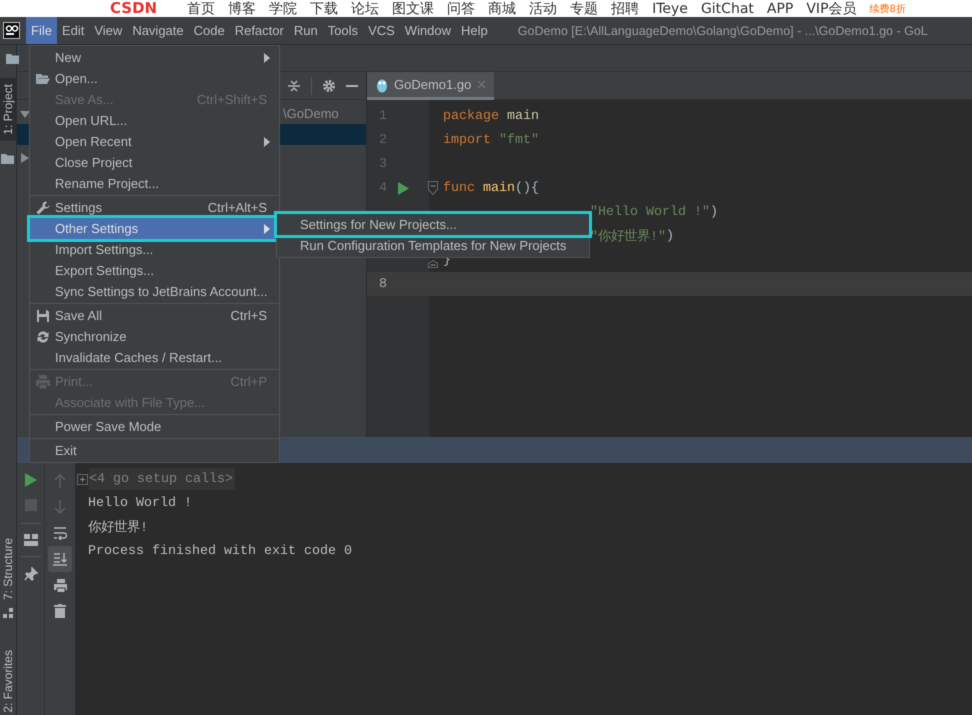 The image size is (972, 715). I want to click on tree-item: \GoDemo, so click(311, 113).